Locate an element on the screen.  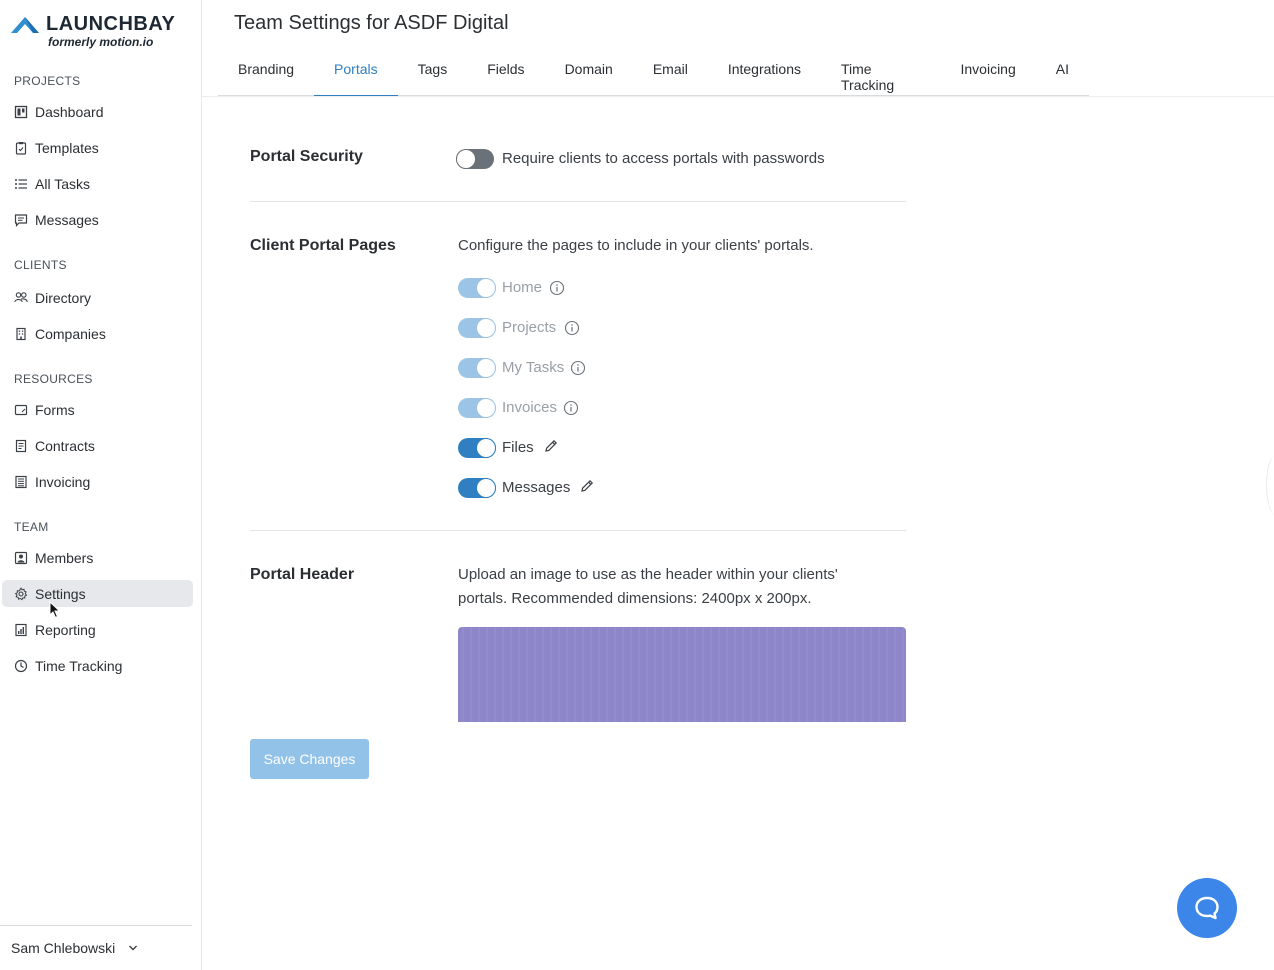
tab-time-tracking: Time Tracking is located at coordinates (881, 73).